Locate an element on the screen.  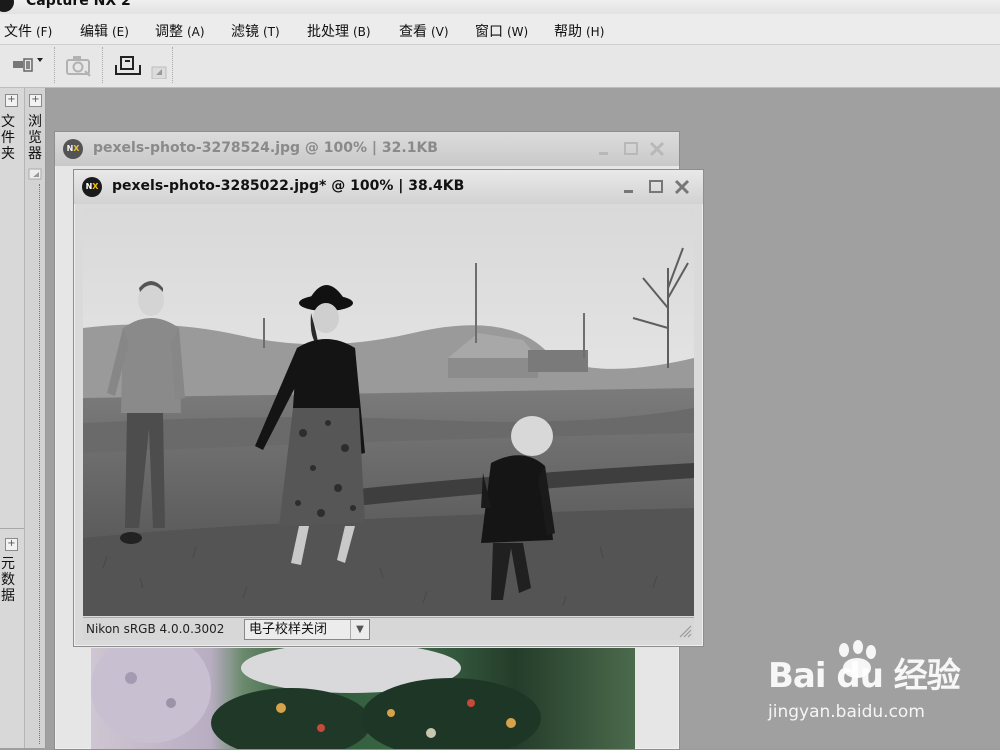
menu-view: 查看 (V) is located at coordinates (424, 31).